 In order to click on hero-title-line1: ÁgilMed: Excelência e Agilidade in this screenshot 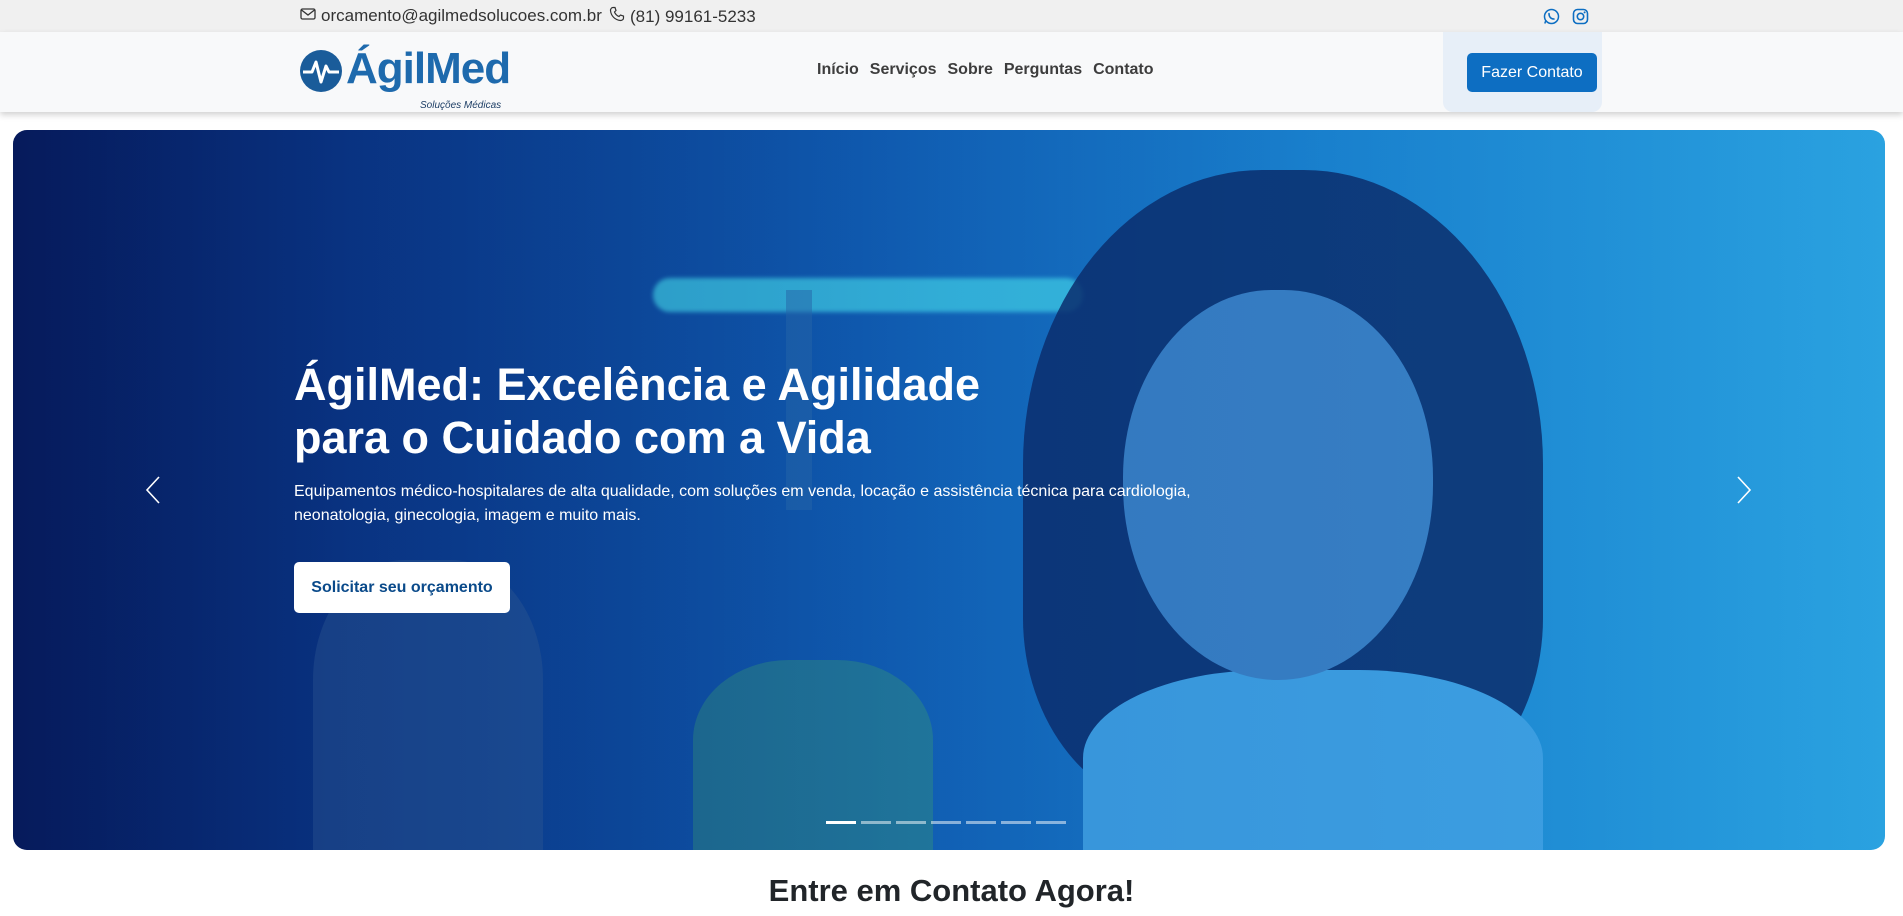, I will do `click(637, 384)`.